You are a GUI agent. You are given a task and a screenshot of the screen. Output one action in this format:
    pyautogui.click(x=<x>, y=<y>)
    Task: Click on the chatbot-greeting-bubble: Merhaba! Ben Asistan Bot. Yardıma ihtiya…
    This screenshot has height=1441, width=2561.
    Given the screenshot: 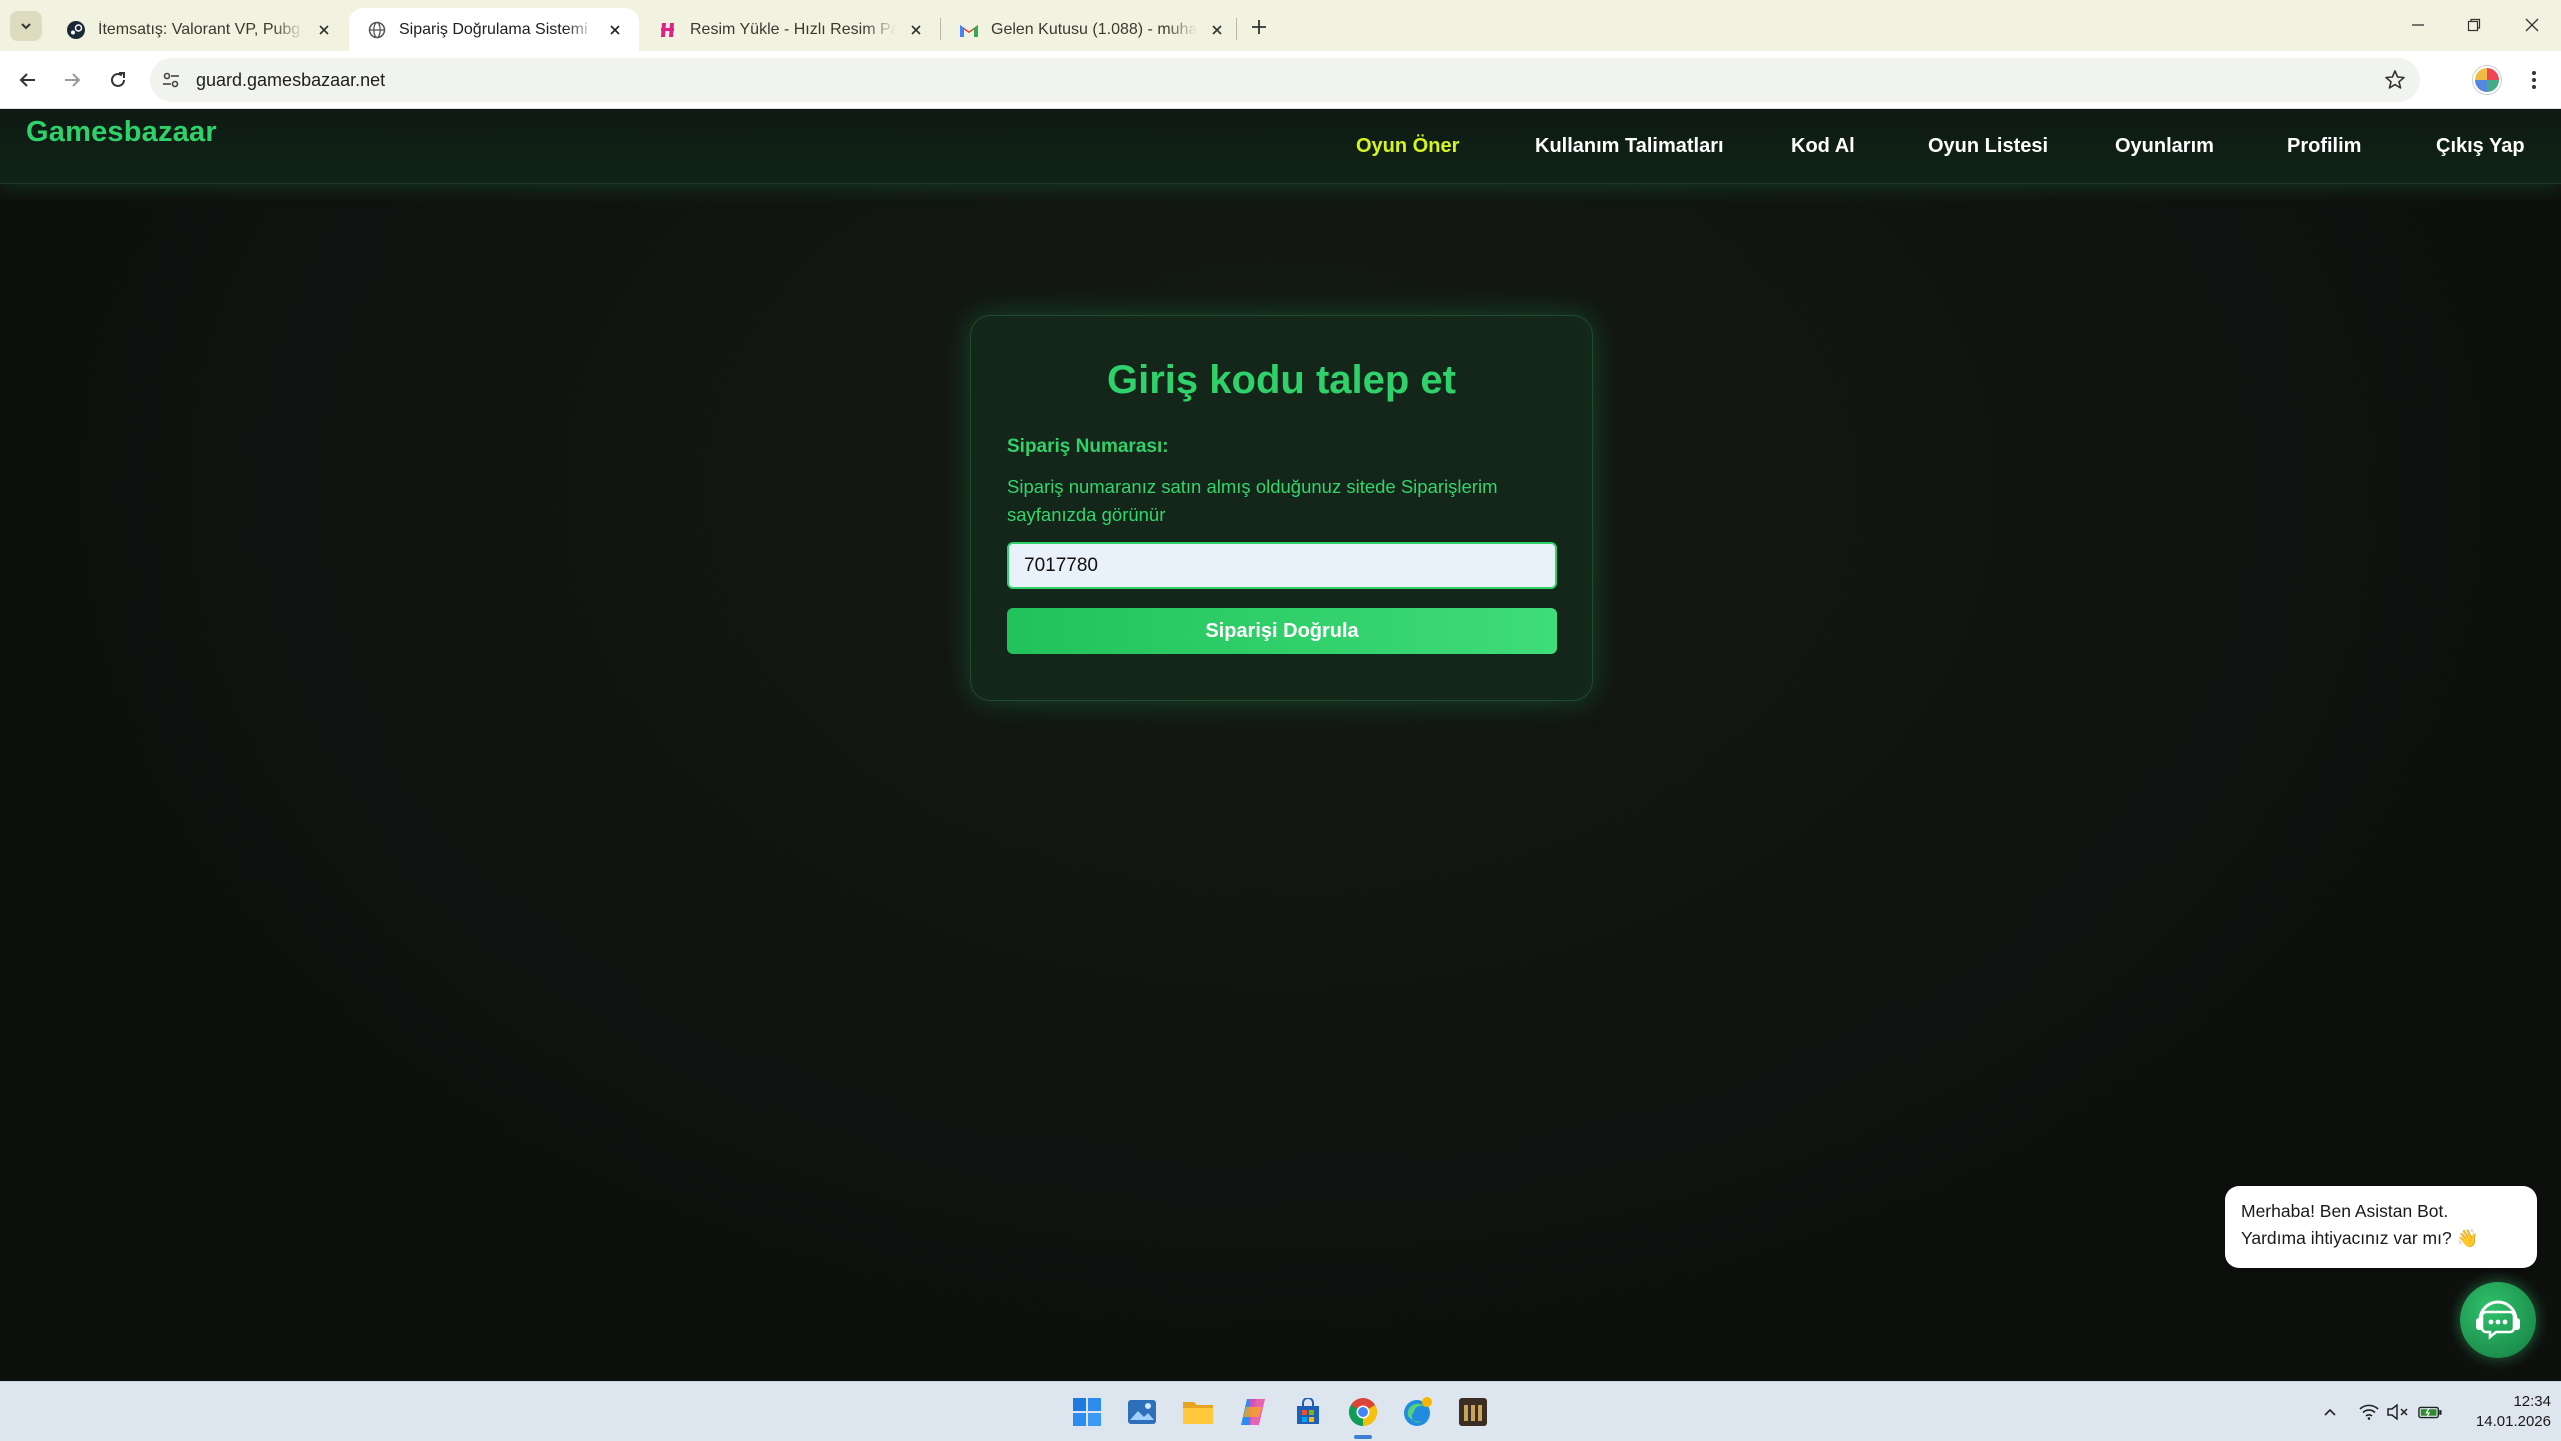 What is the action you would take?
    pyautogui.click(x=2381, y=1227)
    